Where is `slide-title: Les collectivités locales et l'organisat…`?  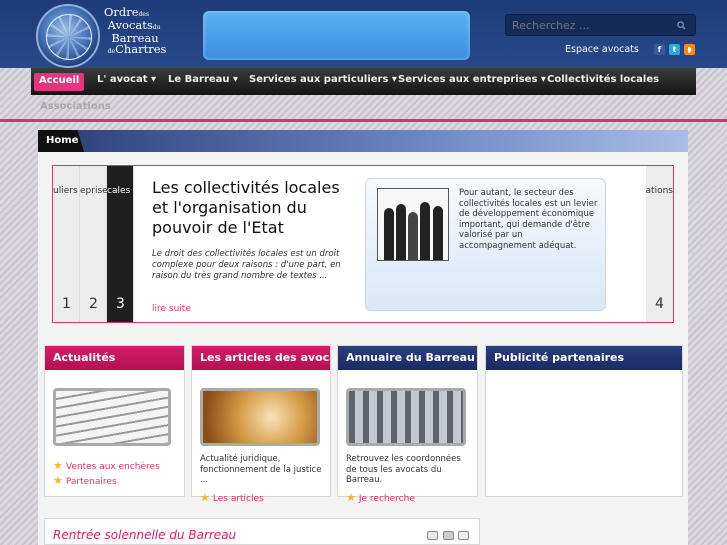 slide-title: Les collectivités locales et l'organisat… is located at coordinates (246, 207).